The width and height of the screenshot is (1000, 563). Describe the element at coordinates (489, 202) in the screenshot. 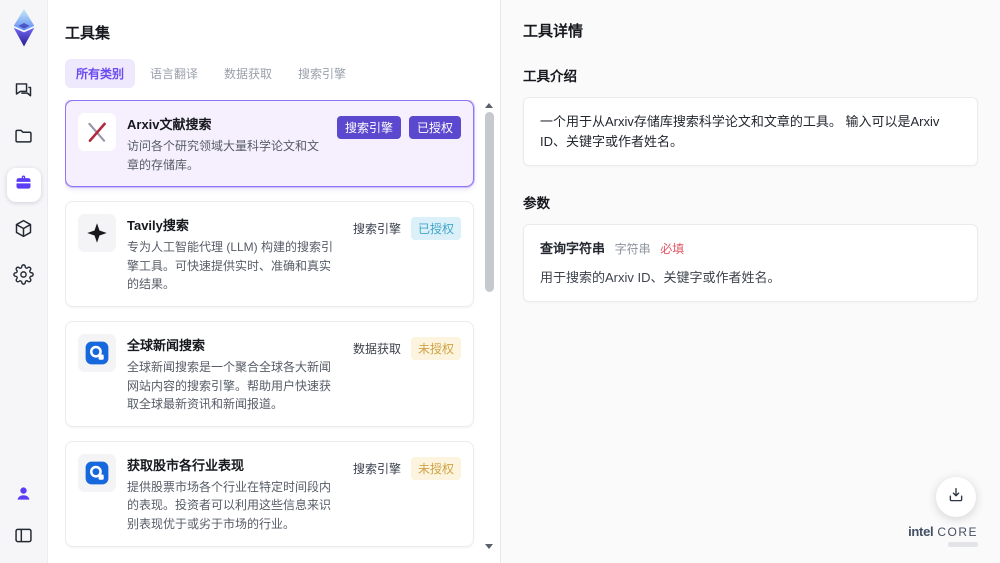

I see `scrollbar-thumb` at that location.